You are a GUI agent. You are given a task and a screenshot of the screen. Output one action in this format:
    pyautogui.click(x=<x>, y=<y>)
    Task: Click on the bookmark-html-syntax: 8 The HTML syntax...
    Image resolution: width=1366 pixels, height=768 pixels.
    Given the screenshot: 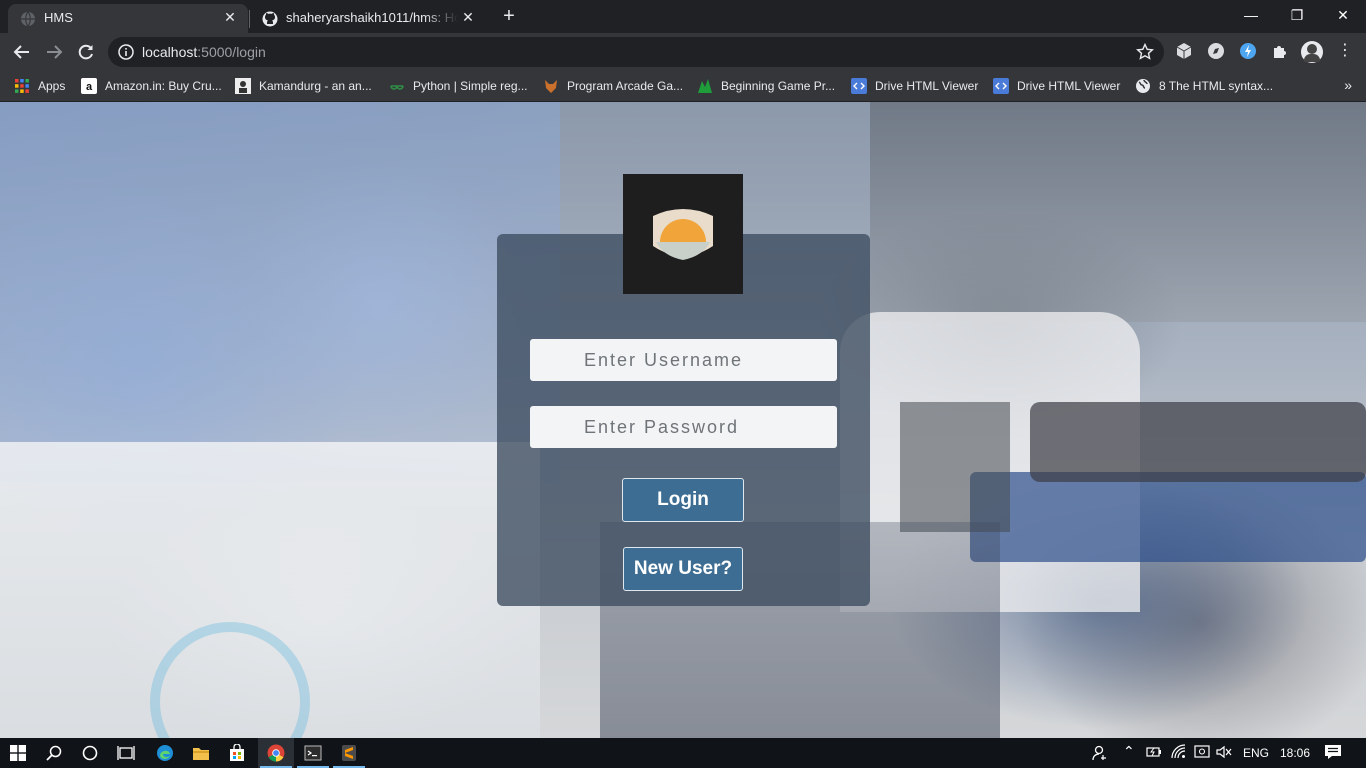 What is the action you would take?
    pyautogui.click(x=1204, y=86)
    